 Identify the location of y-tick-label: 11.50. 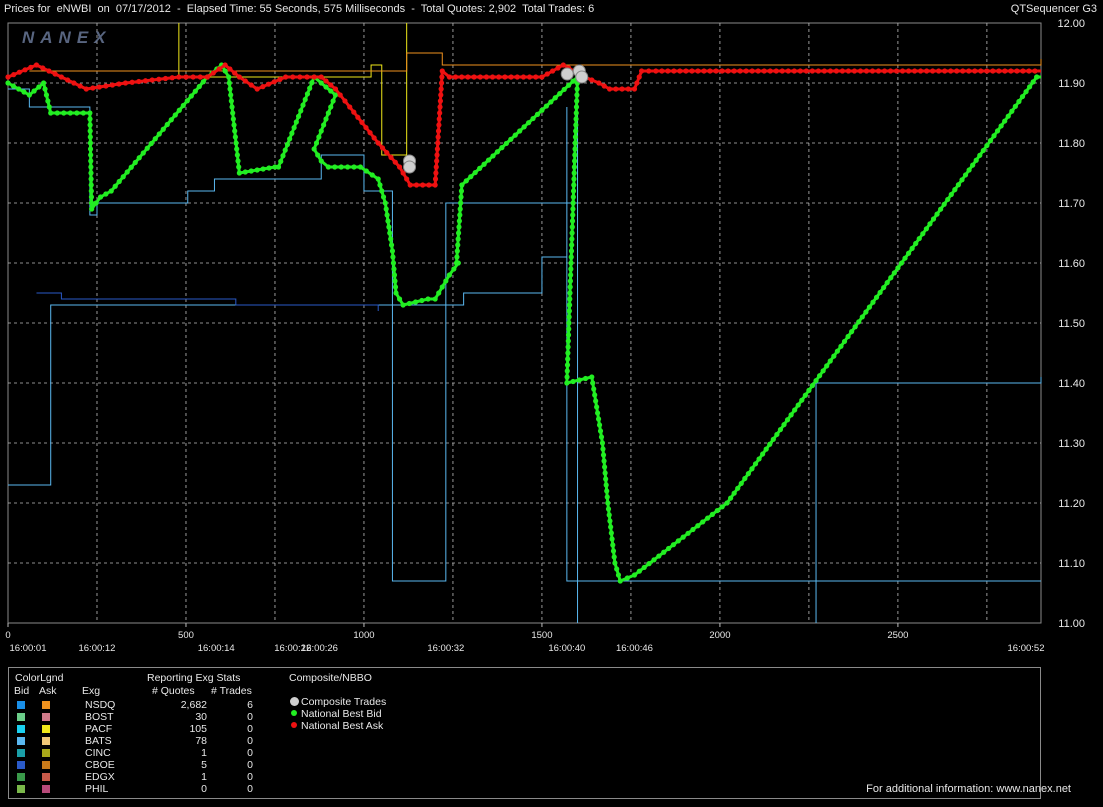
(1071, 324).